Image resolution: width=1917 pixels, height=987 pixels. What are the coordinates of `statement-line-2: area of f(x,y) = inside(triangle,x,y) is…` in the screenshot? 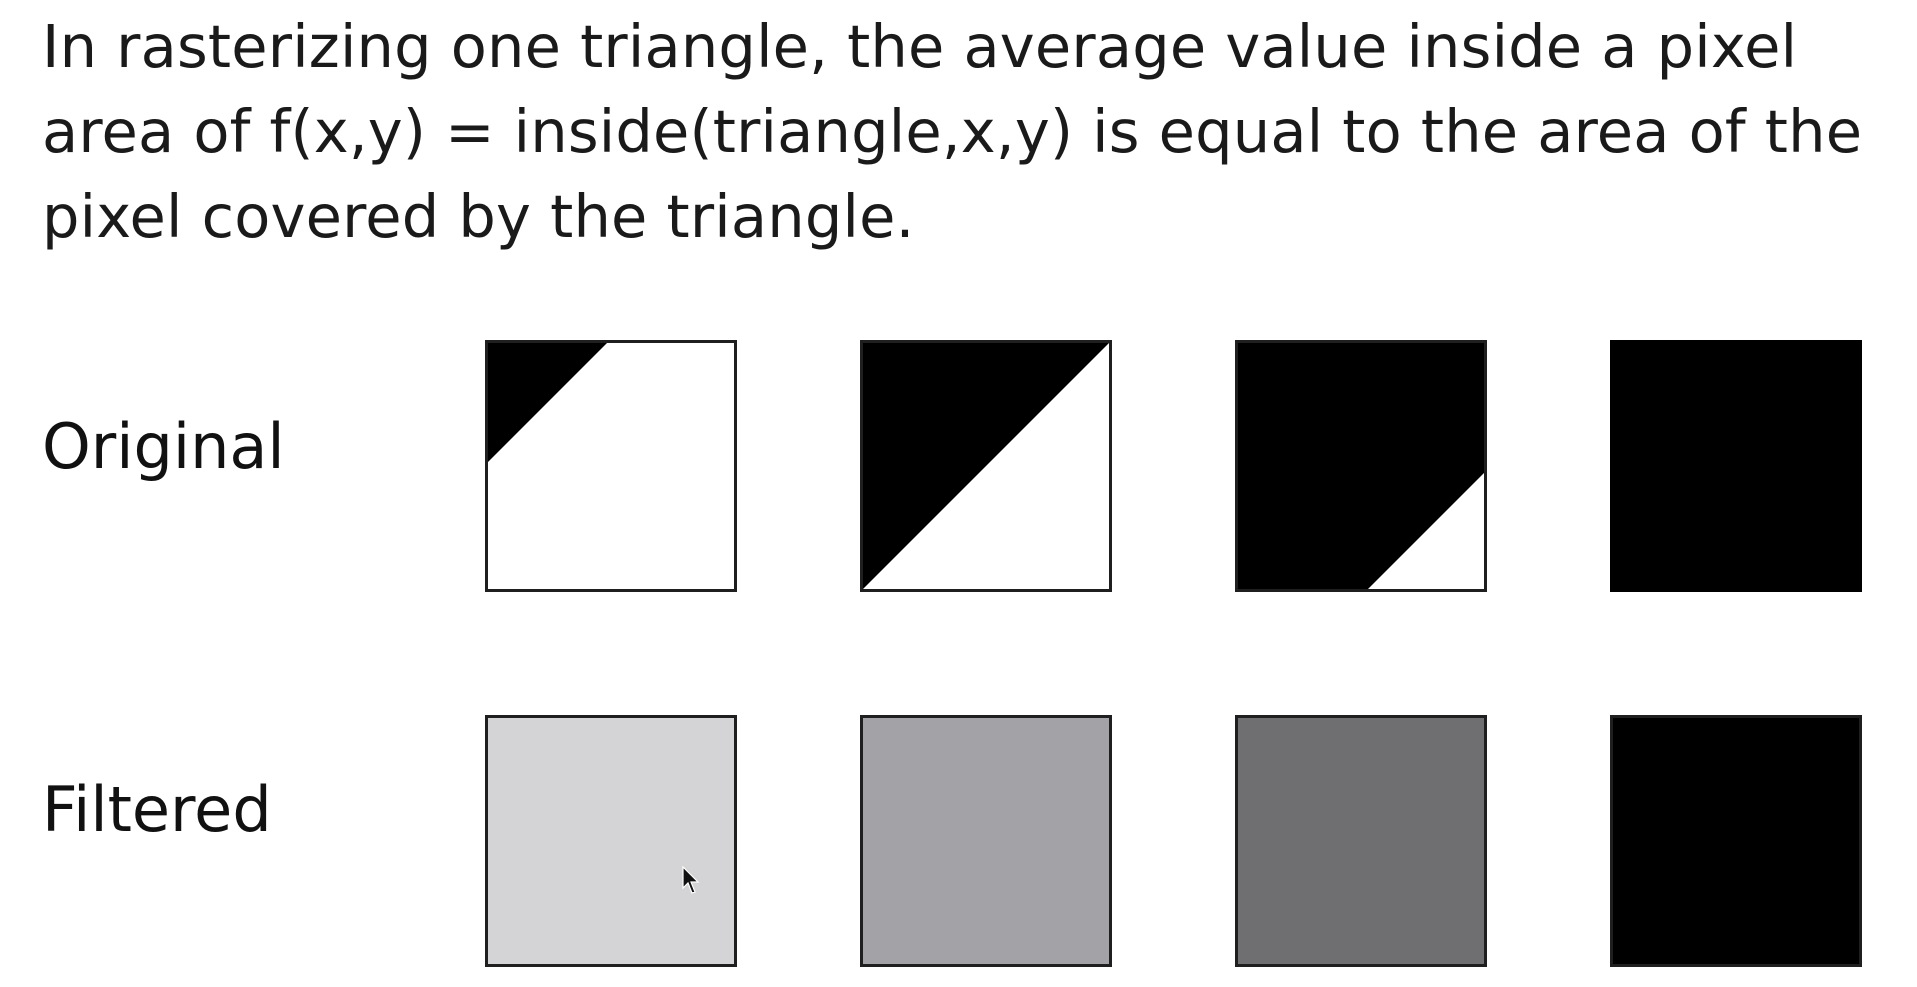 It's located at (952, 131).